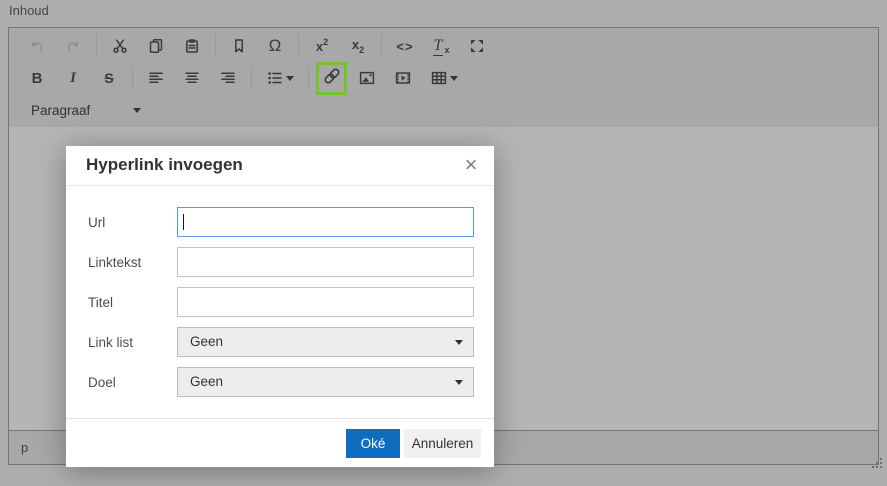 The image size is (887, 486). I want to click on image-icon, so click(367, 78).